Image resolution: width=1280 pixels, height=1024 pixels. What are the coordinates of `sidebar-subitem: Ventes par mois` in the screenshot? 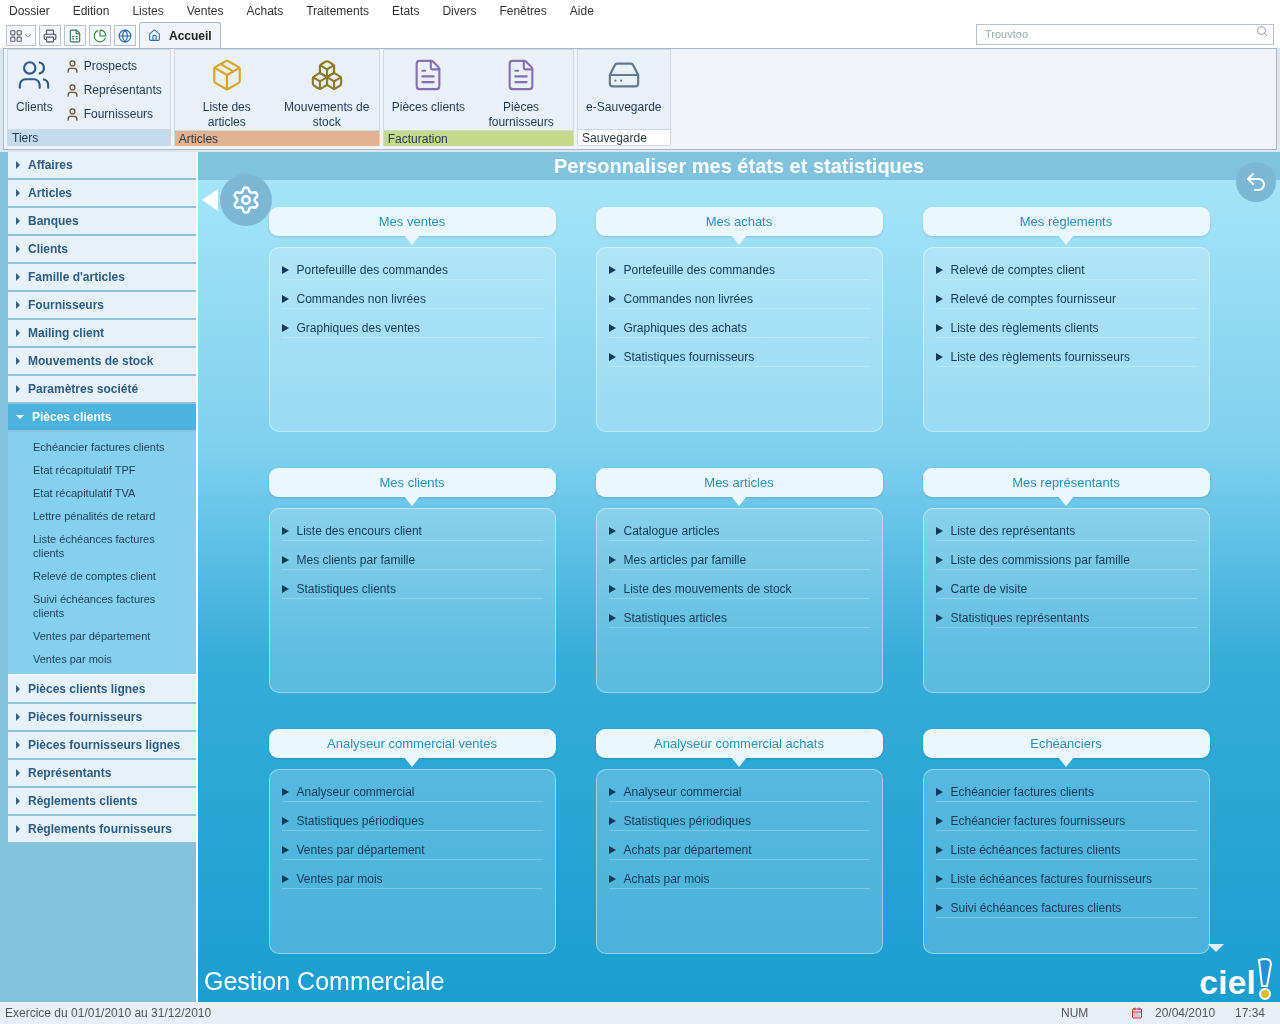 It's located at (103, 659).